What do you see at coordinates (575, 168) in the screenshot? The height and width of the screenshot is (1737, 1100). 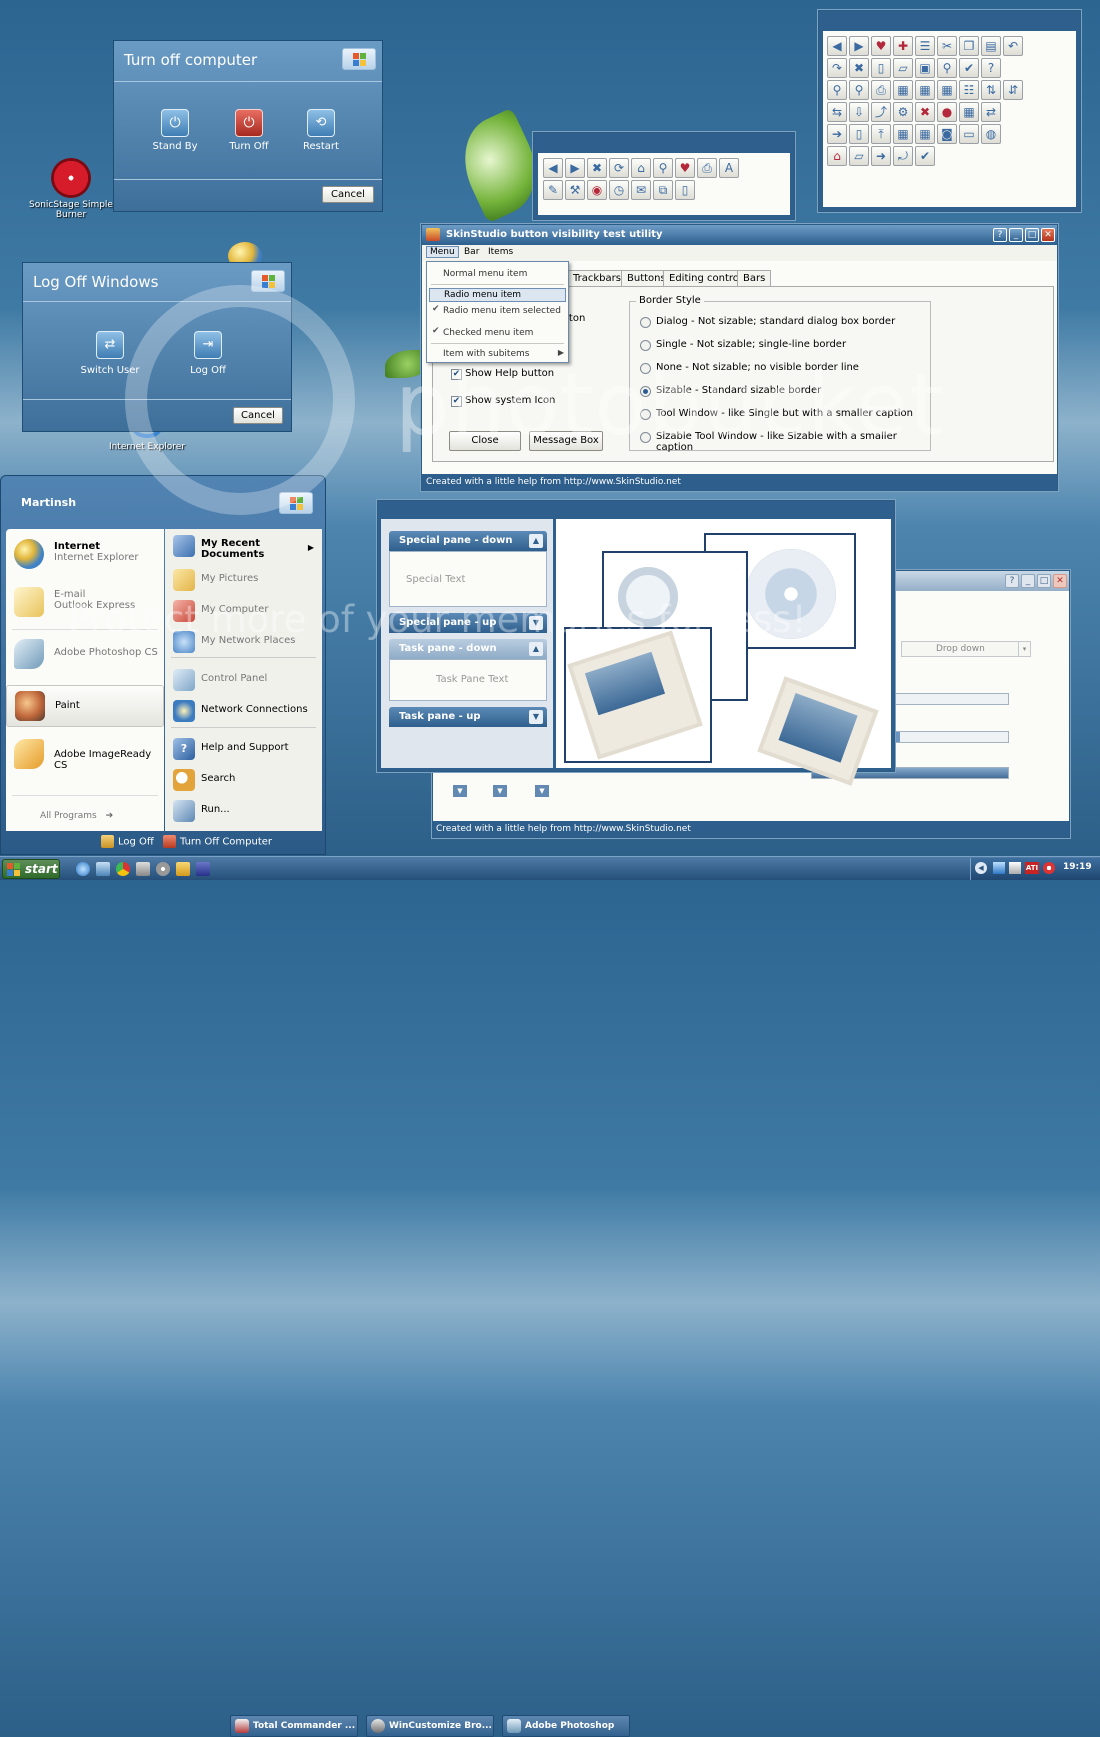 I see `arrow-right-icon: ▶` at bounding box center [575, 168].